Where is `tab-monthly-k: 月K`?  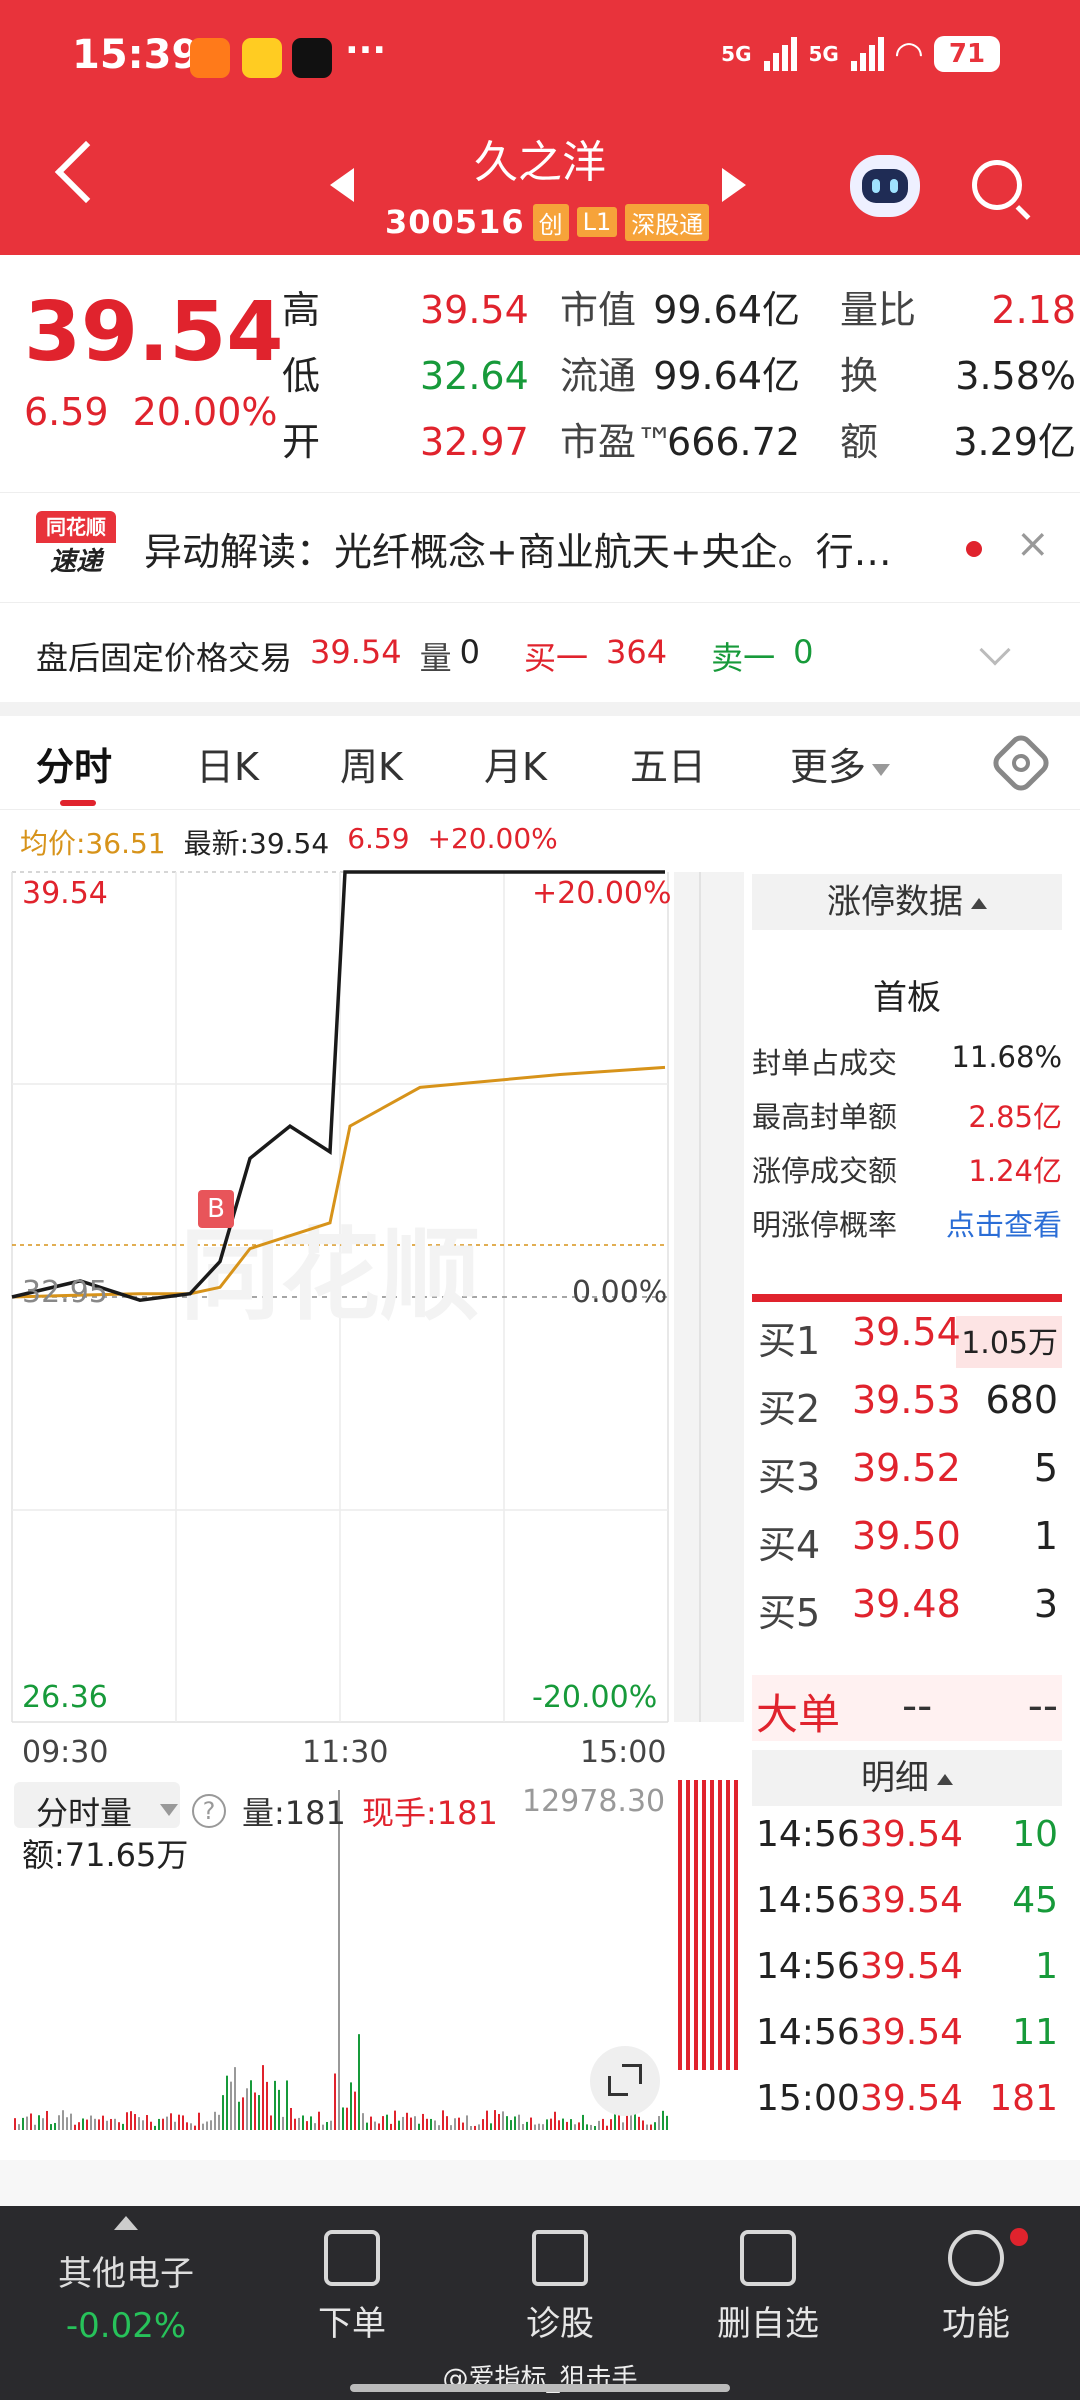
tab-monthly-k: 月K is located at coordinates (515, 763).